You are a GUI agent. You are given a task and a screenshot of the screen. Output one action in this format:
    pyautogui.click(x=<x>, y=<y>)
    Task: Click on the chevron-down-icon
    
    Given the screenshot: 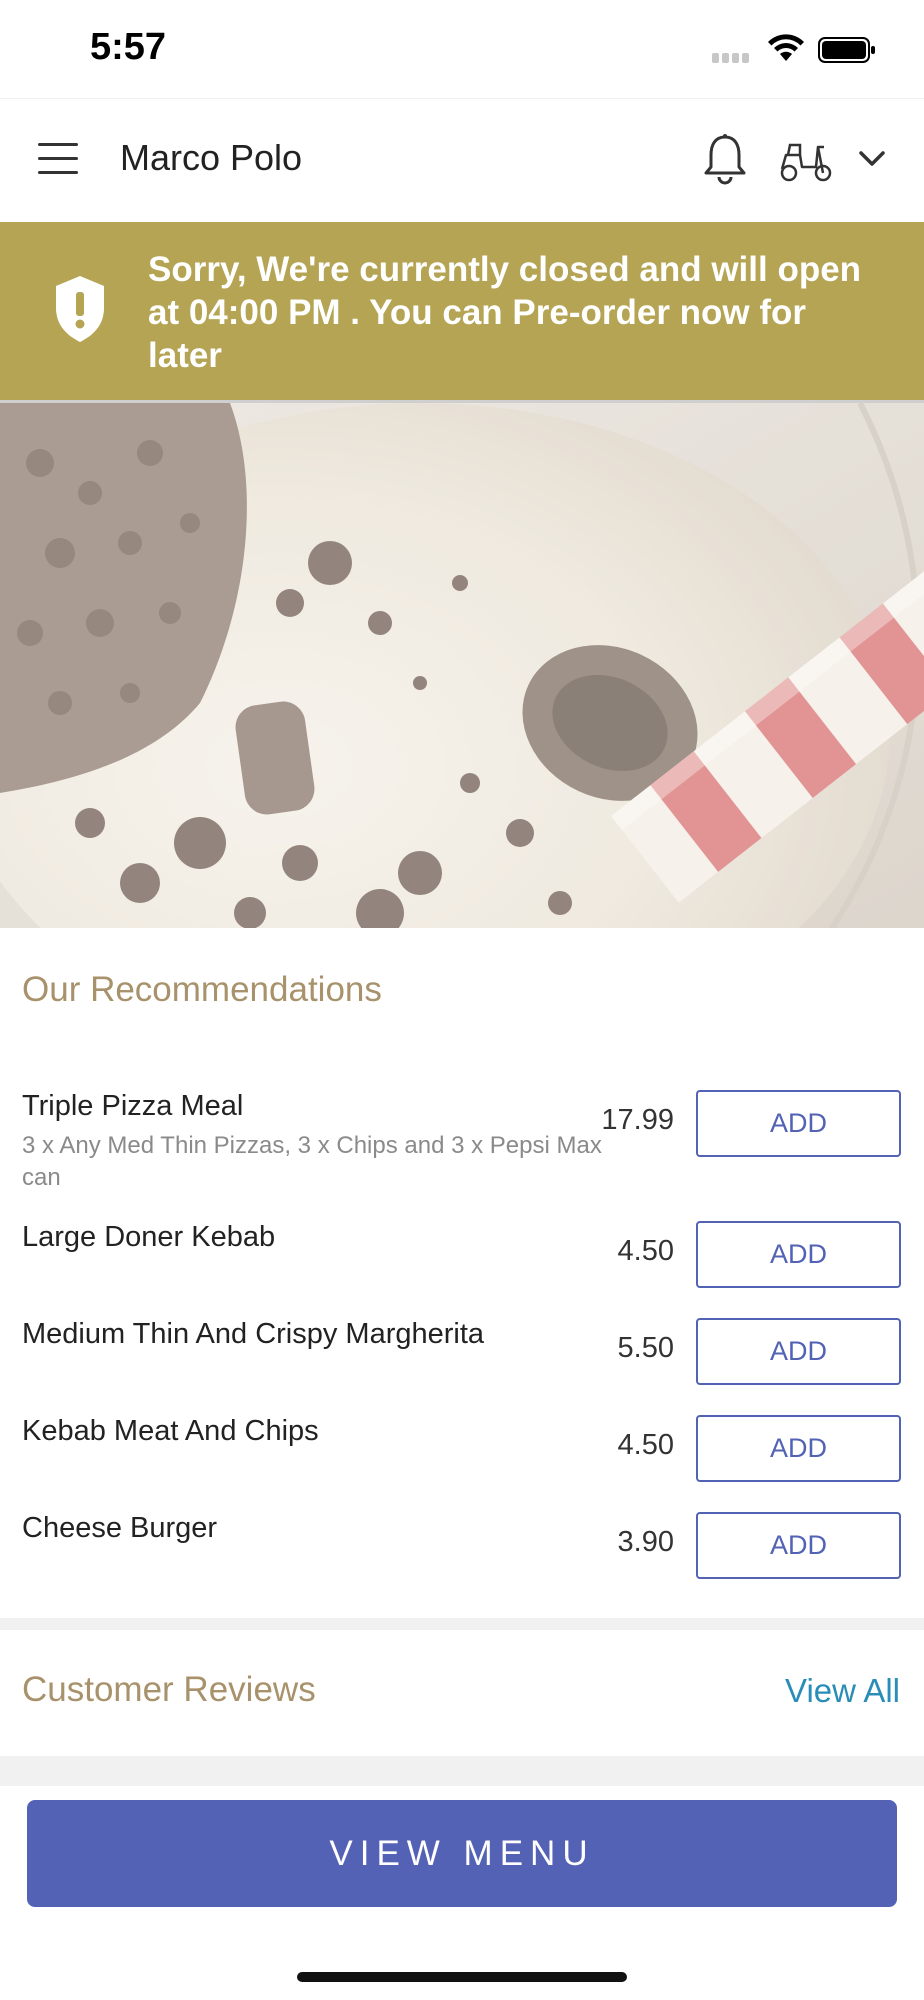 What is the action you would take?
    pyautogui.click(x=872, y=159)
    